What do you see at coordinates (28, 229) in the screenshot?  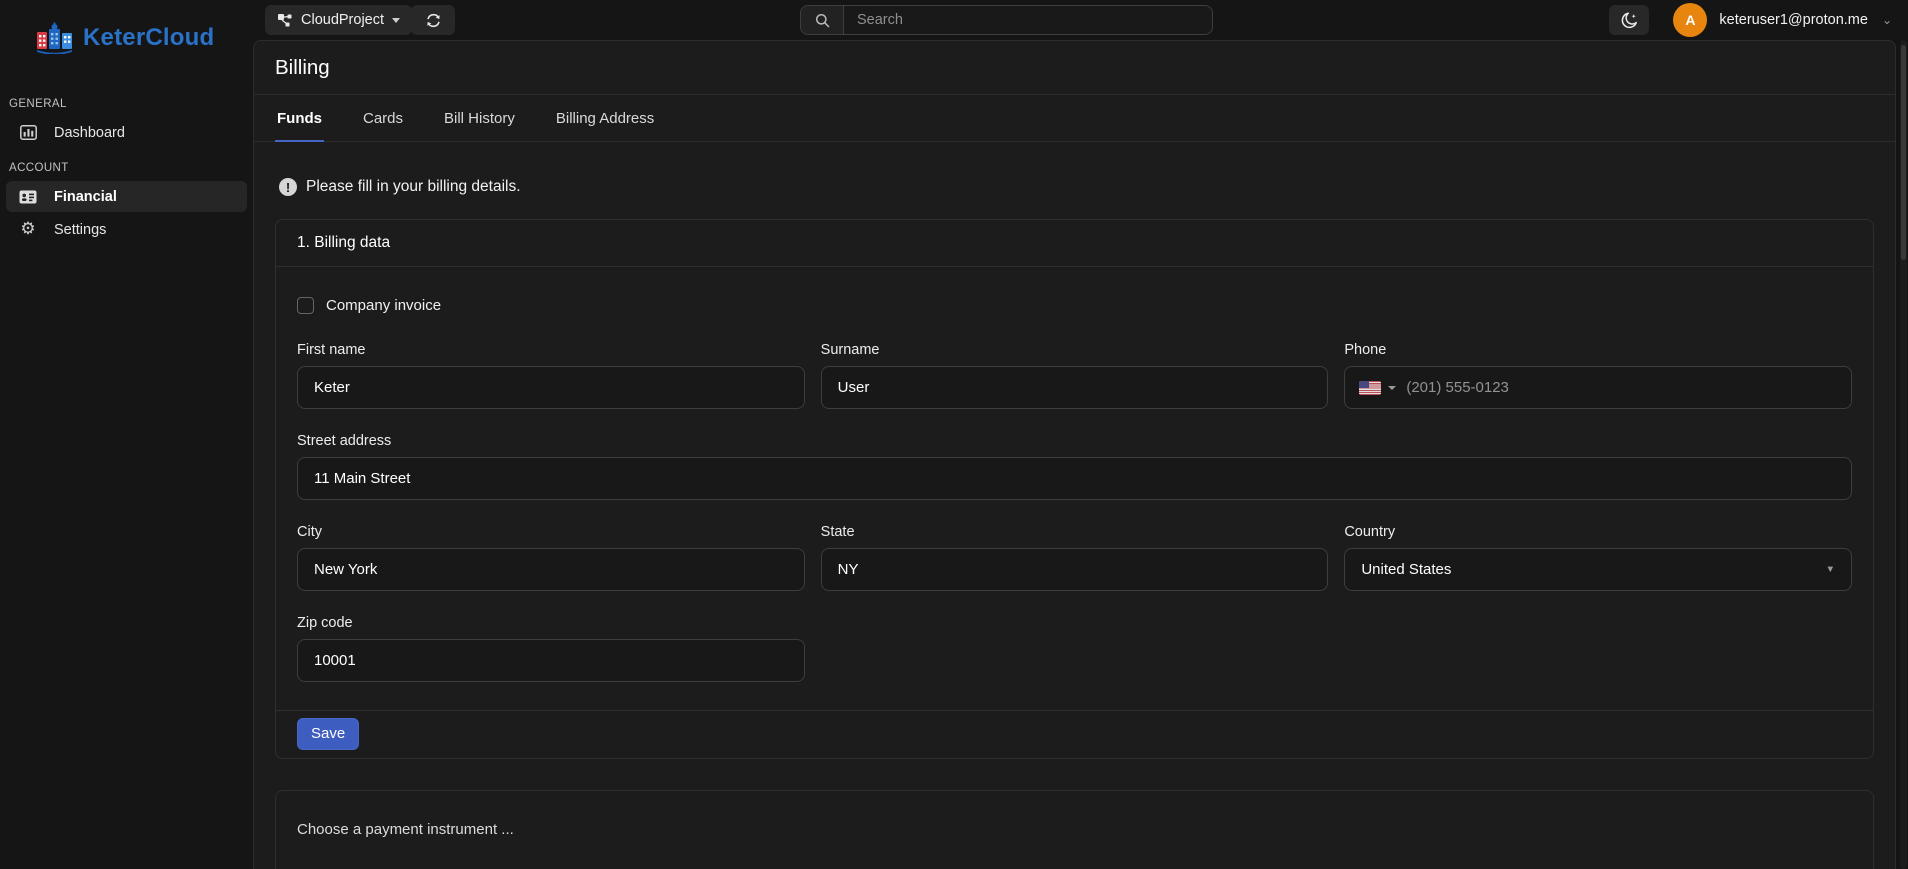 I see `gear-icon: ⚙` at bounding box center [28, 229].